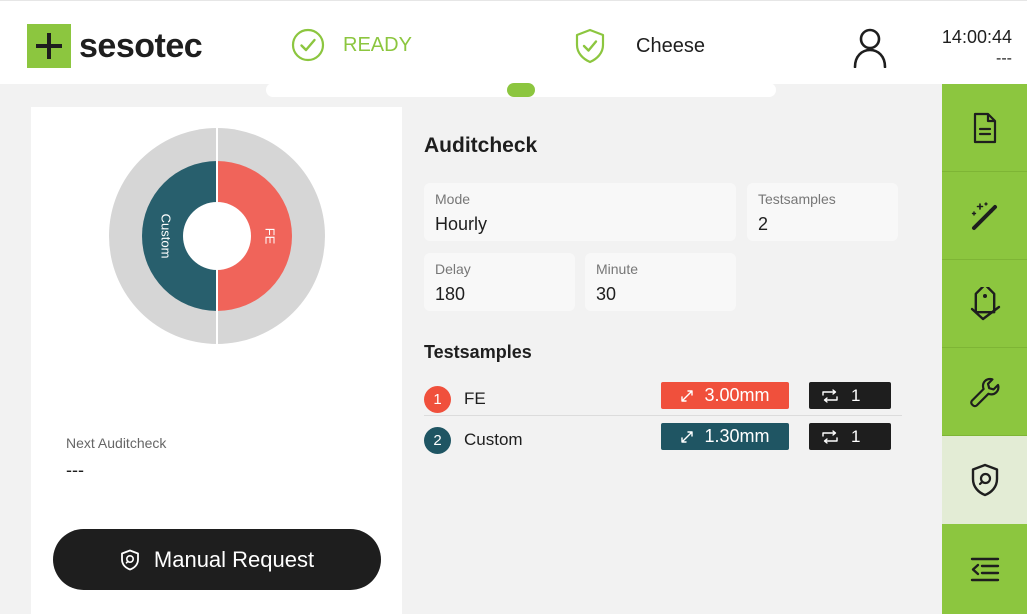  I want to click on sidebar-item-collapse-menu, so click(984, 570).